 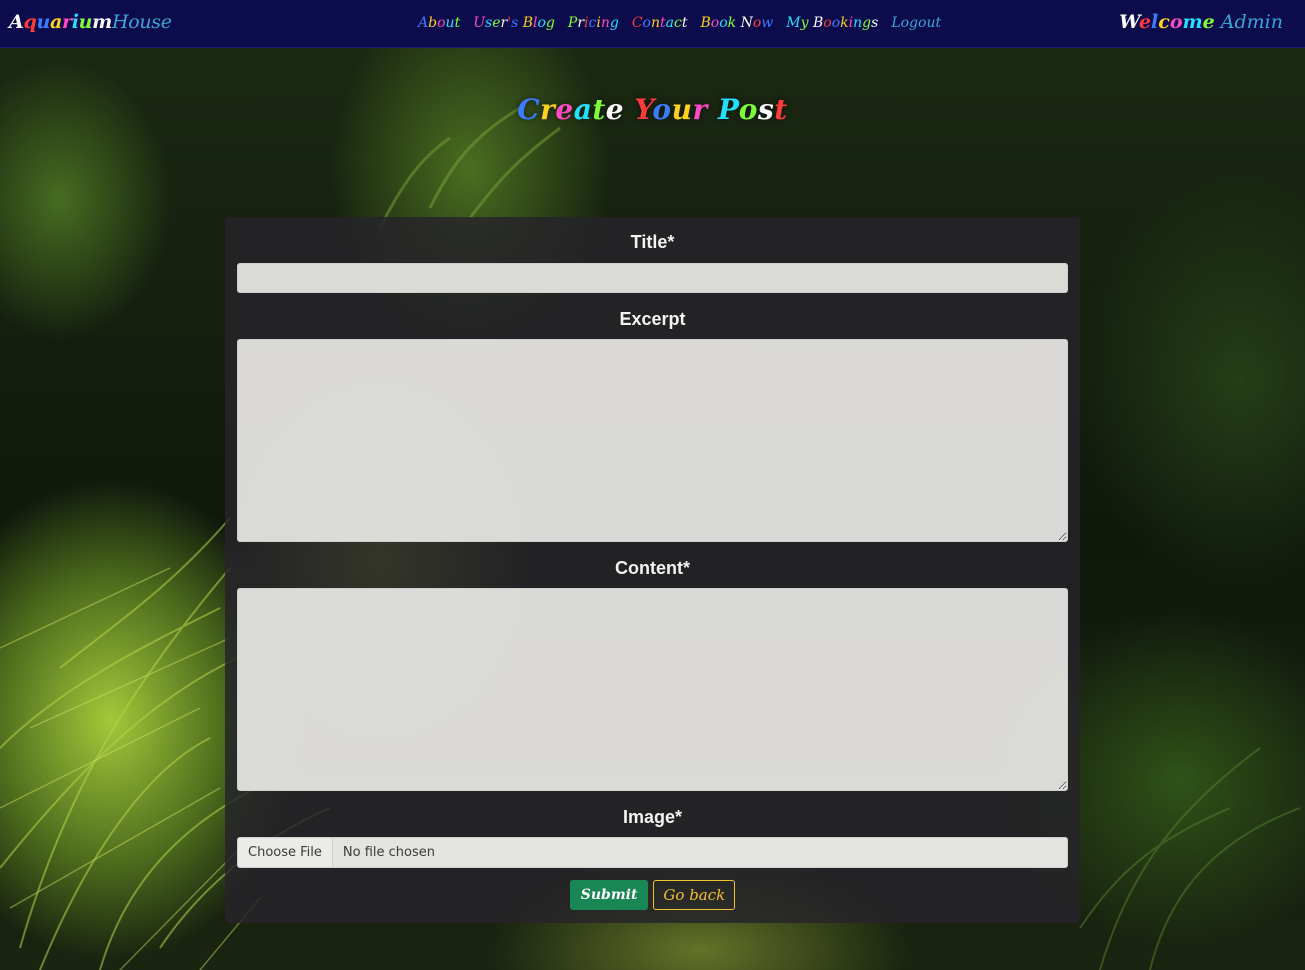 What do you see at coordinates (388, 852) in the screenshot?
I see `file-status-text: No file chosen` at bounding box center [388, 852].